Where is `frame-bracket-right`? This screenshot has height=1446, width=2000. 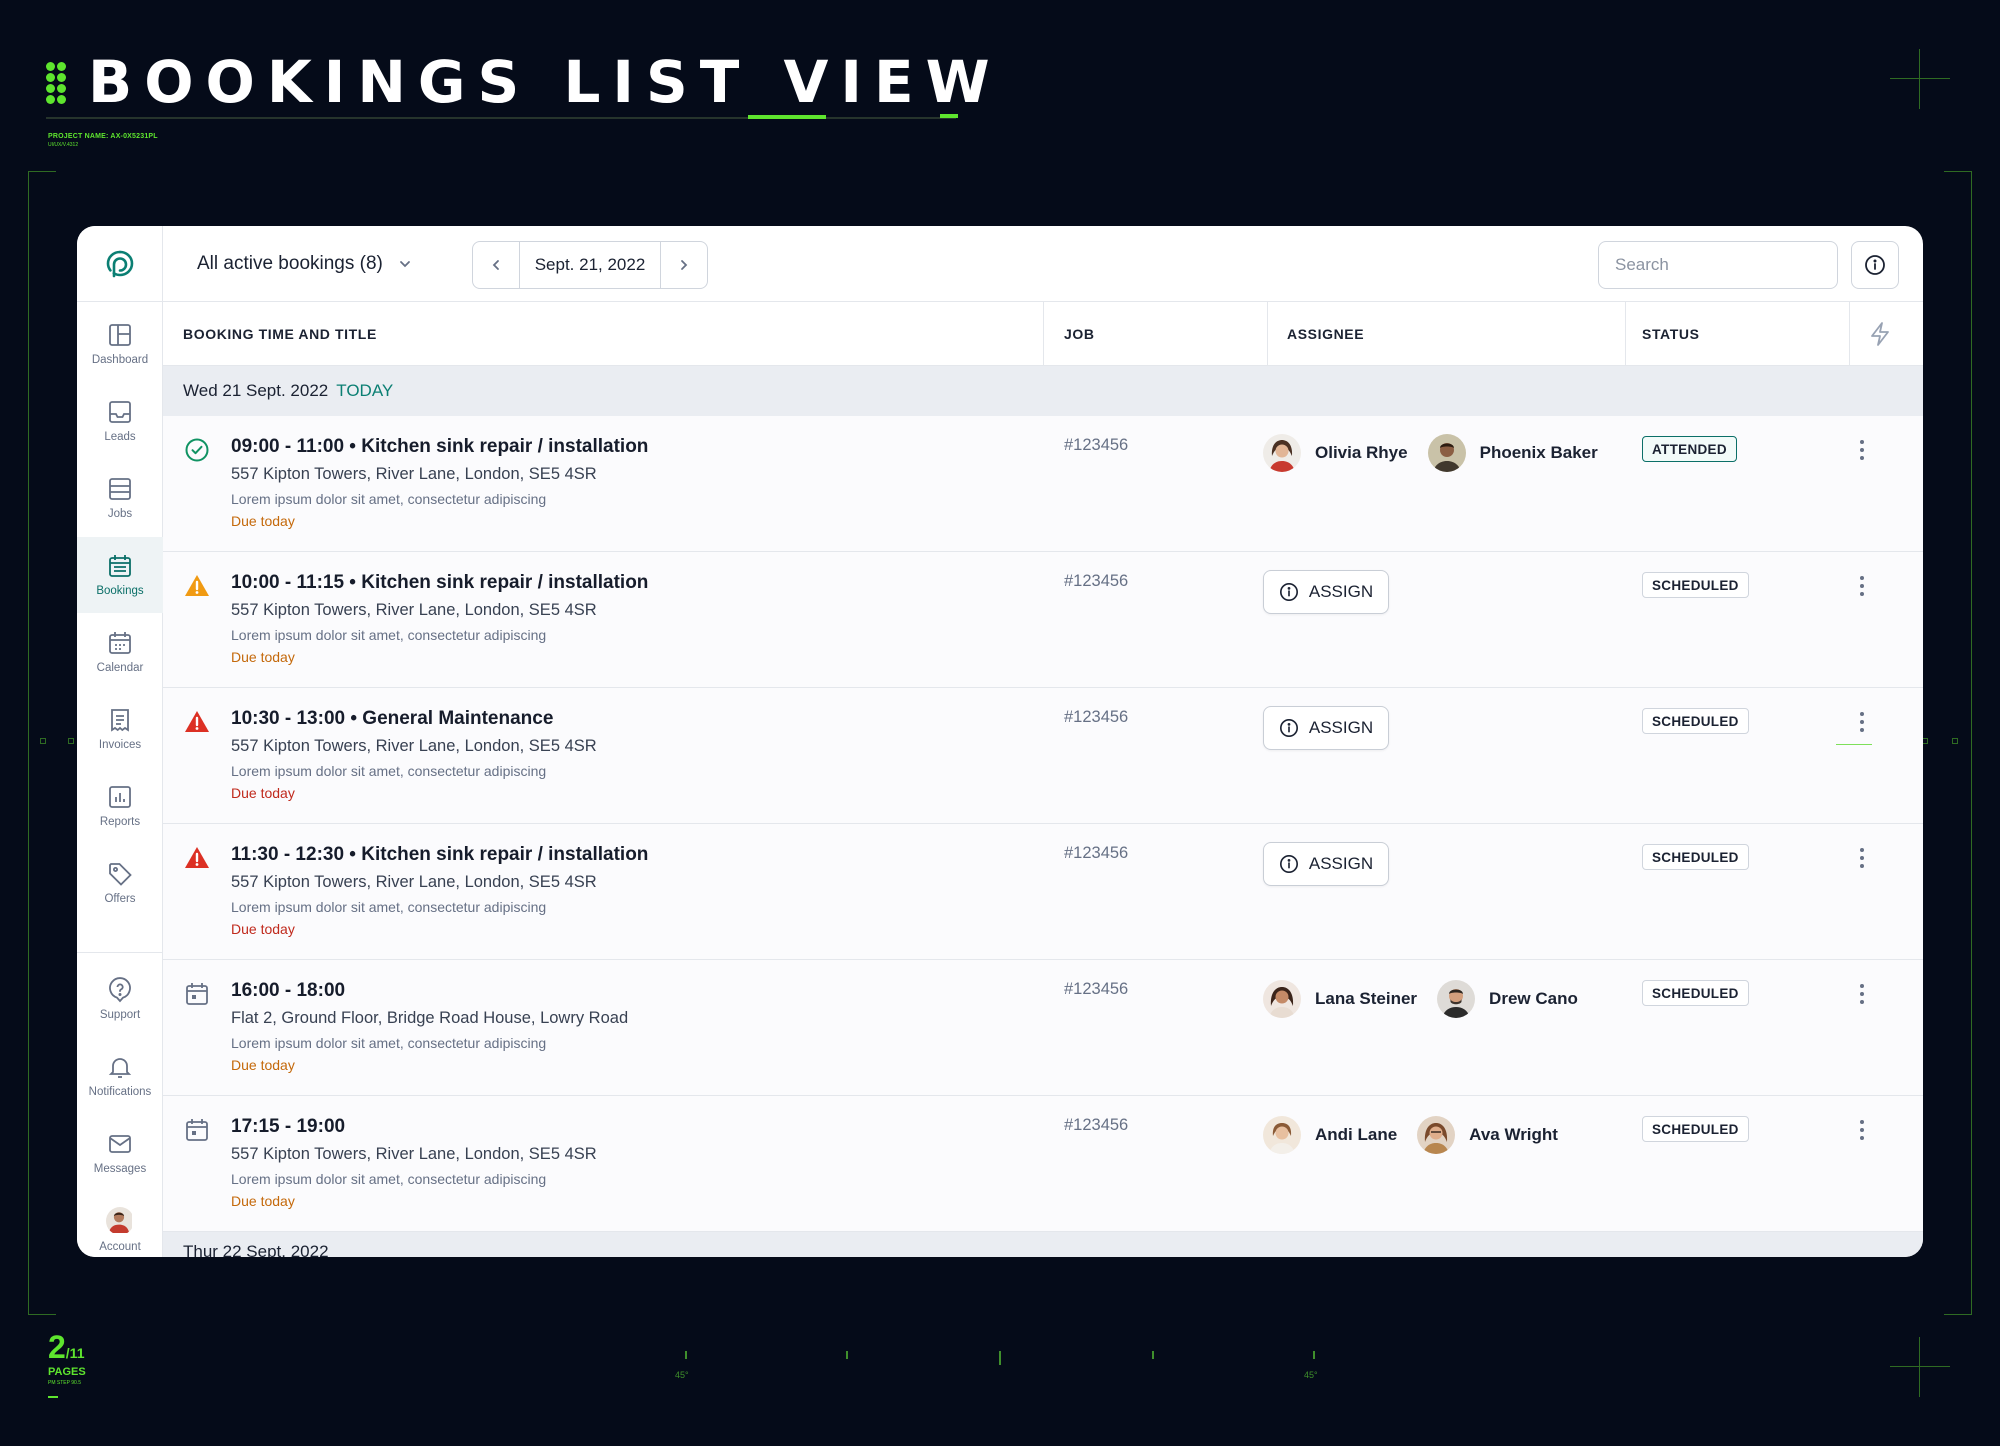 frame-bracket-right is located at coordinates (1958, 743).